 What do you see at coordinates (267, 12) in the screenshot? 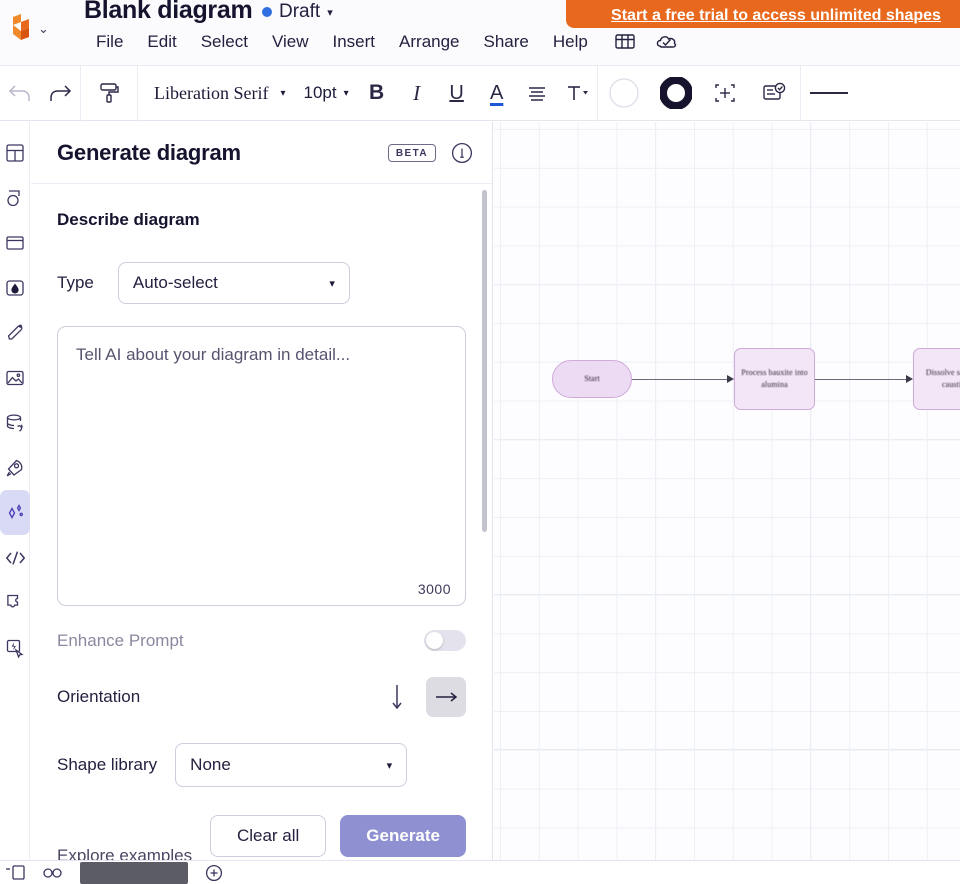
I see `status-dot-icon` at bounding box center [267, 12].